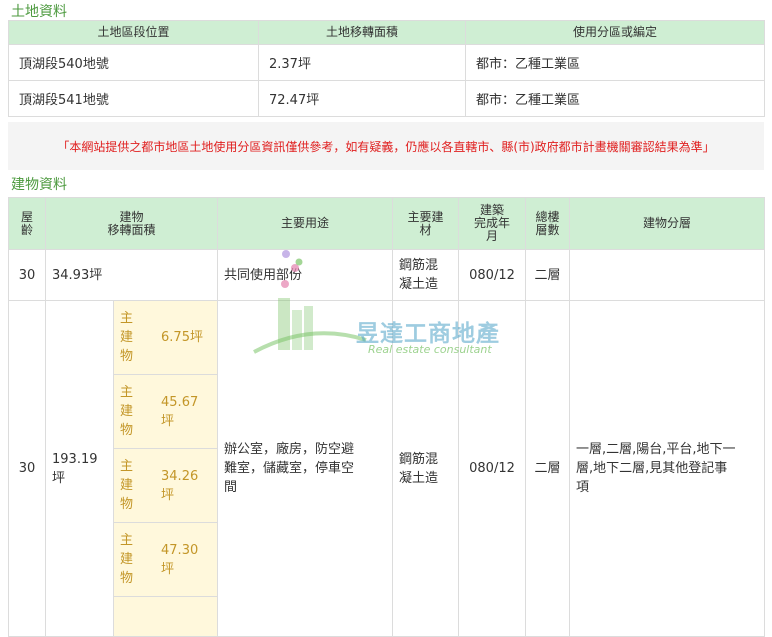 The width and height of the screenshot is (772, 637). I want to click on col-header-floors: 總樓 層數, so click(548, 223).